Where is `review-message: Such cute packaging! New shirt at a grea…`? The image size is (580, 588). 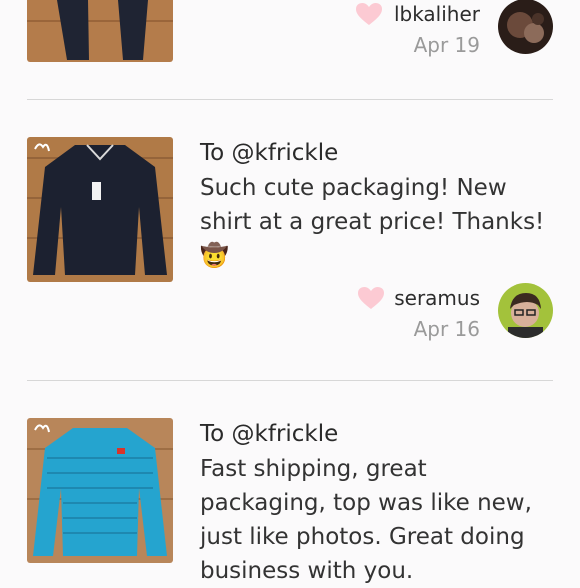
review-message: Such cute packaging! New shirt at a grea… is located at coordinates (377, 222).